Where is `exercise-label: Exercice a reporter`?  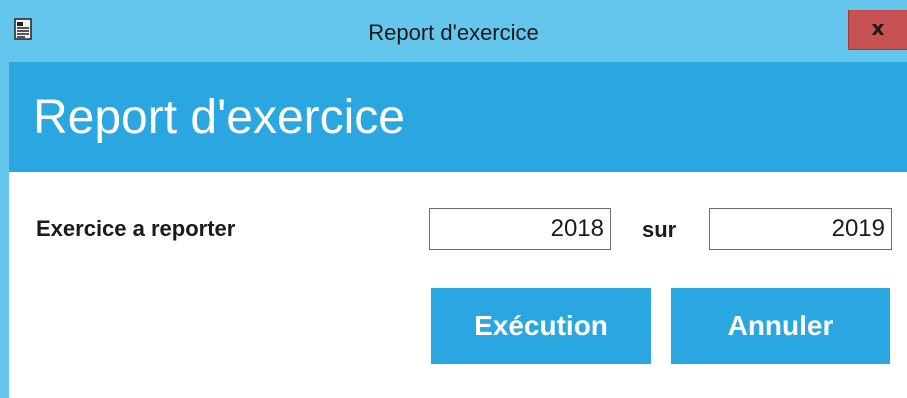
exercise-label: Exercice a reporter is located at coordinates (136, 228).